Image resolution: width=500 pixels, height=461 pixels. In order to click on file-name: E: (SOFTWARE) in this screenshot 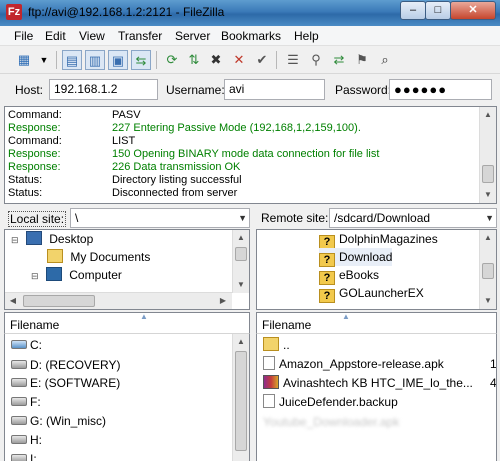, I will do `click(75, 383)`.